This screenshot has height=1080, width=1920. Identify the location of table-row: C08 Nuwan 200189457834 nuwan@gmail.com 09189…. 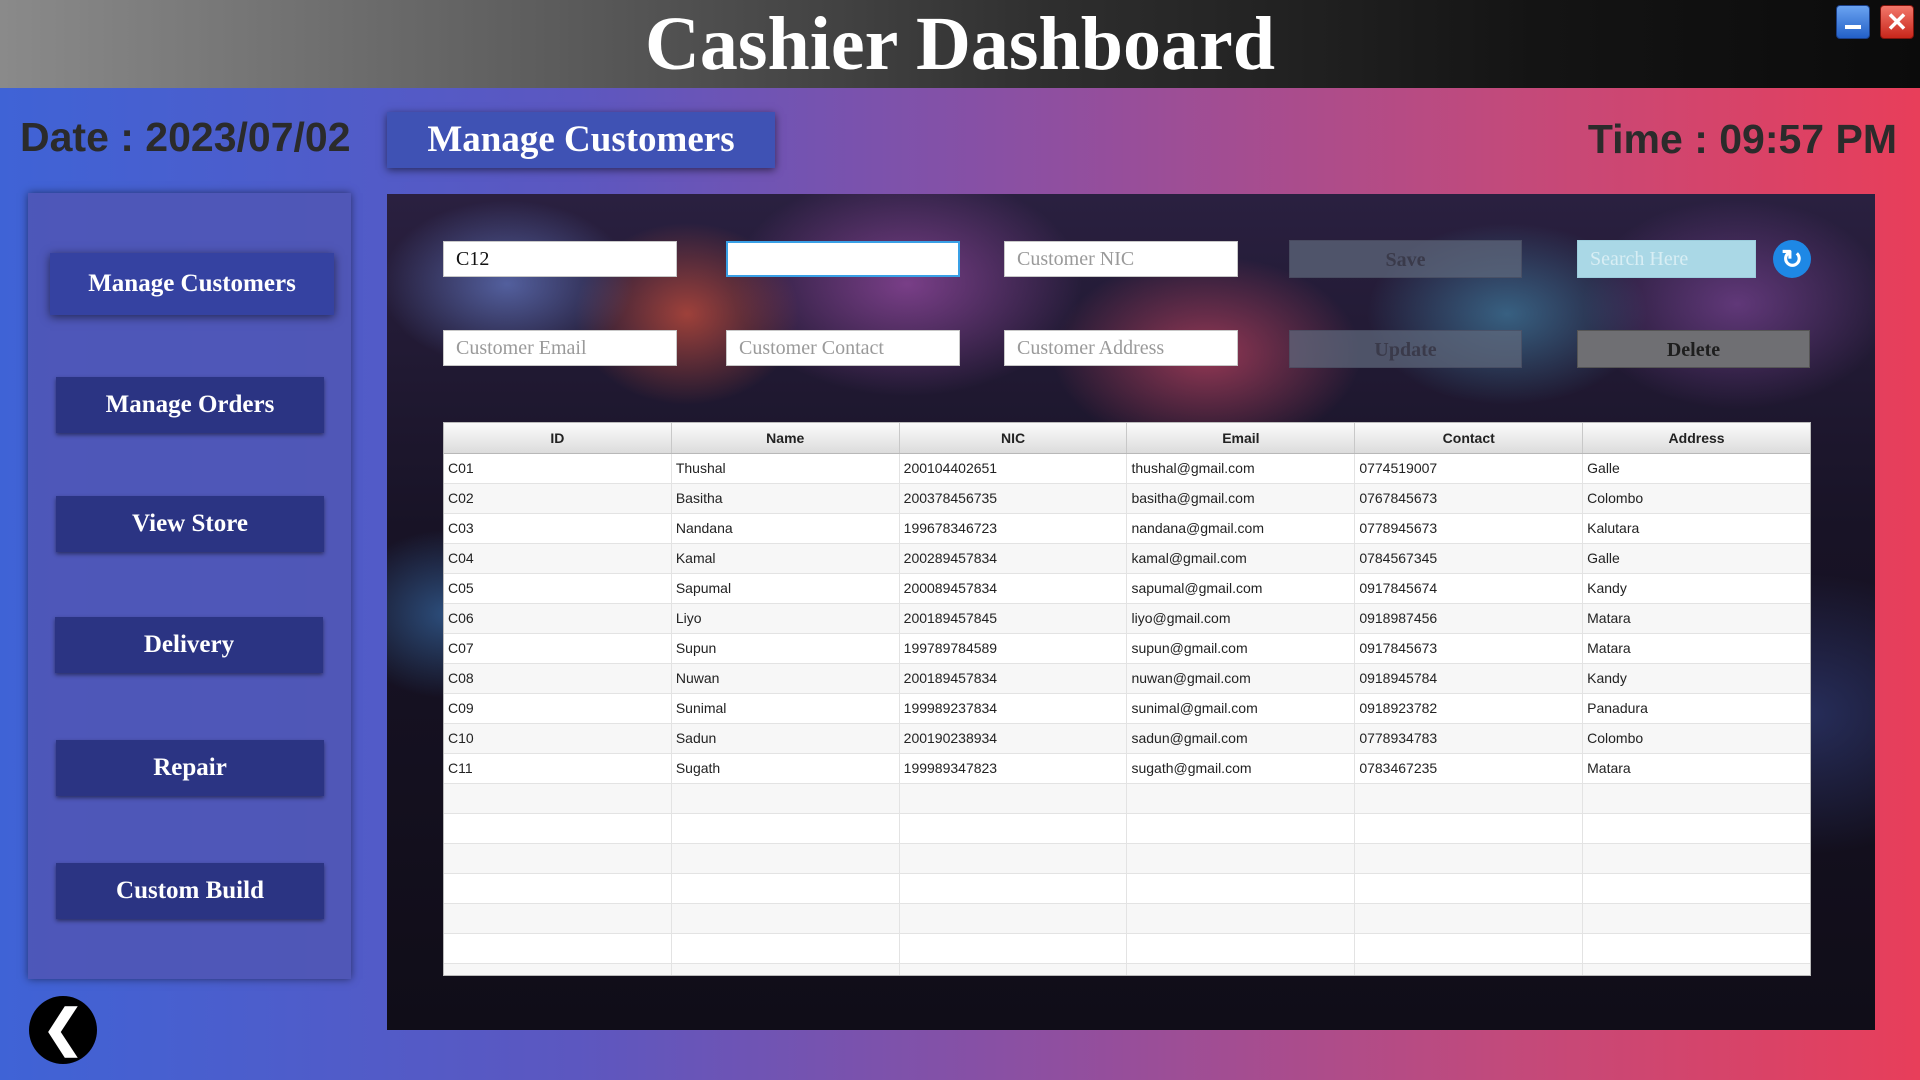
(1127, 679).